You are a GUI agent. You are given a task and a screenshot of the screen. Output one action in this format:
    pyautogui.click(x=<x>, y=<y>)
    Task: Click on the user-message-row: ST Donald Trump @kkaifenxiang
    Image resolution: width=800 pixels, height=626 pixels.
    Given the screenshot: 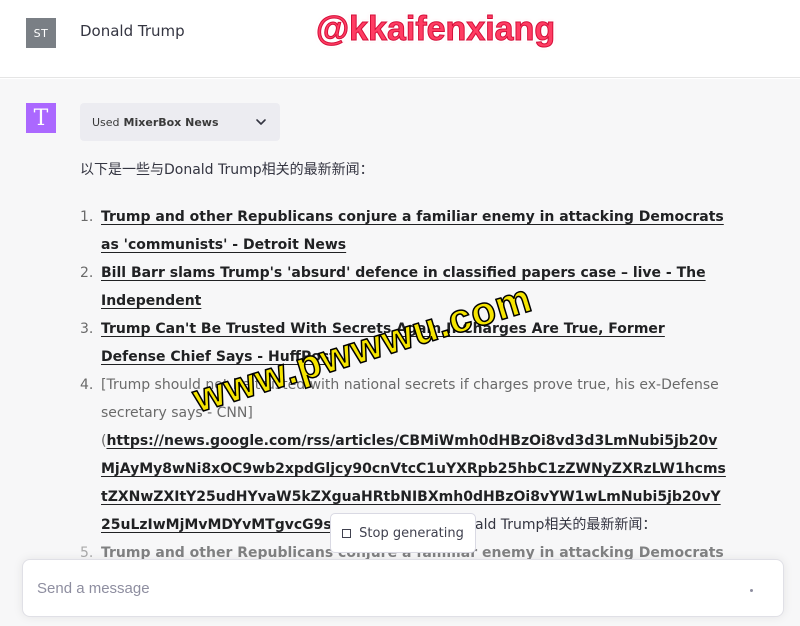 What is the action you would take?
    pyautogui.click(x=400, y=39)
    